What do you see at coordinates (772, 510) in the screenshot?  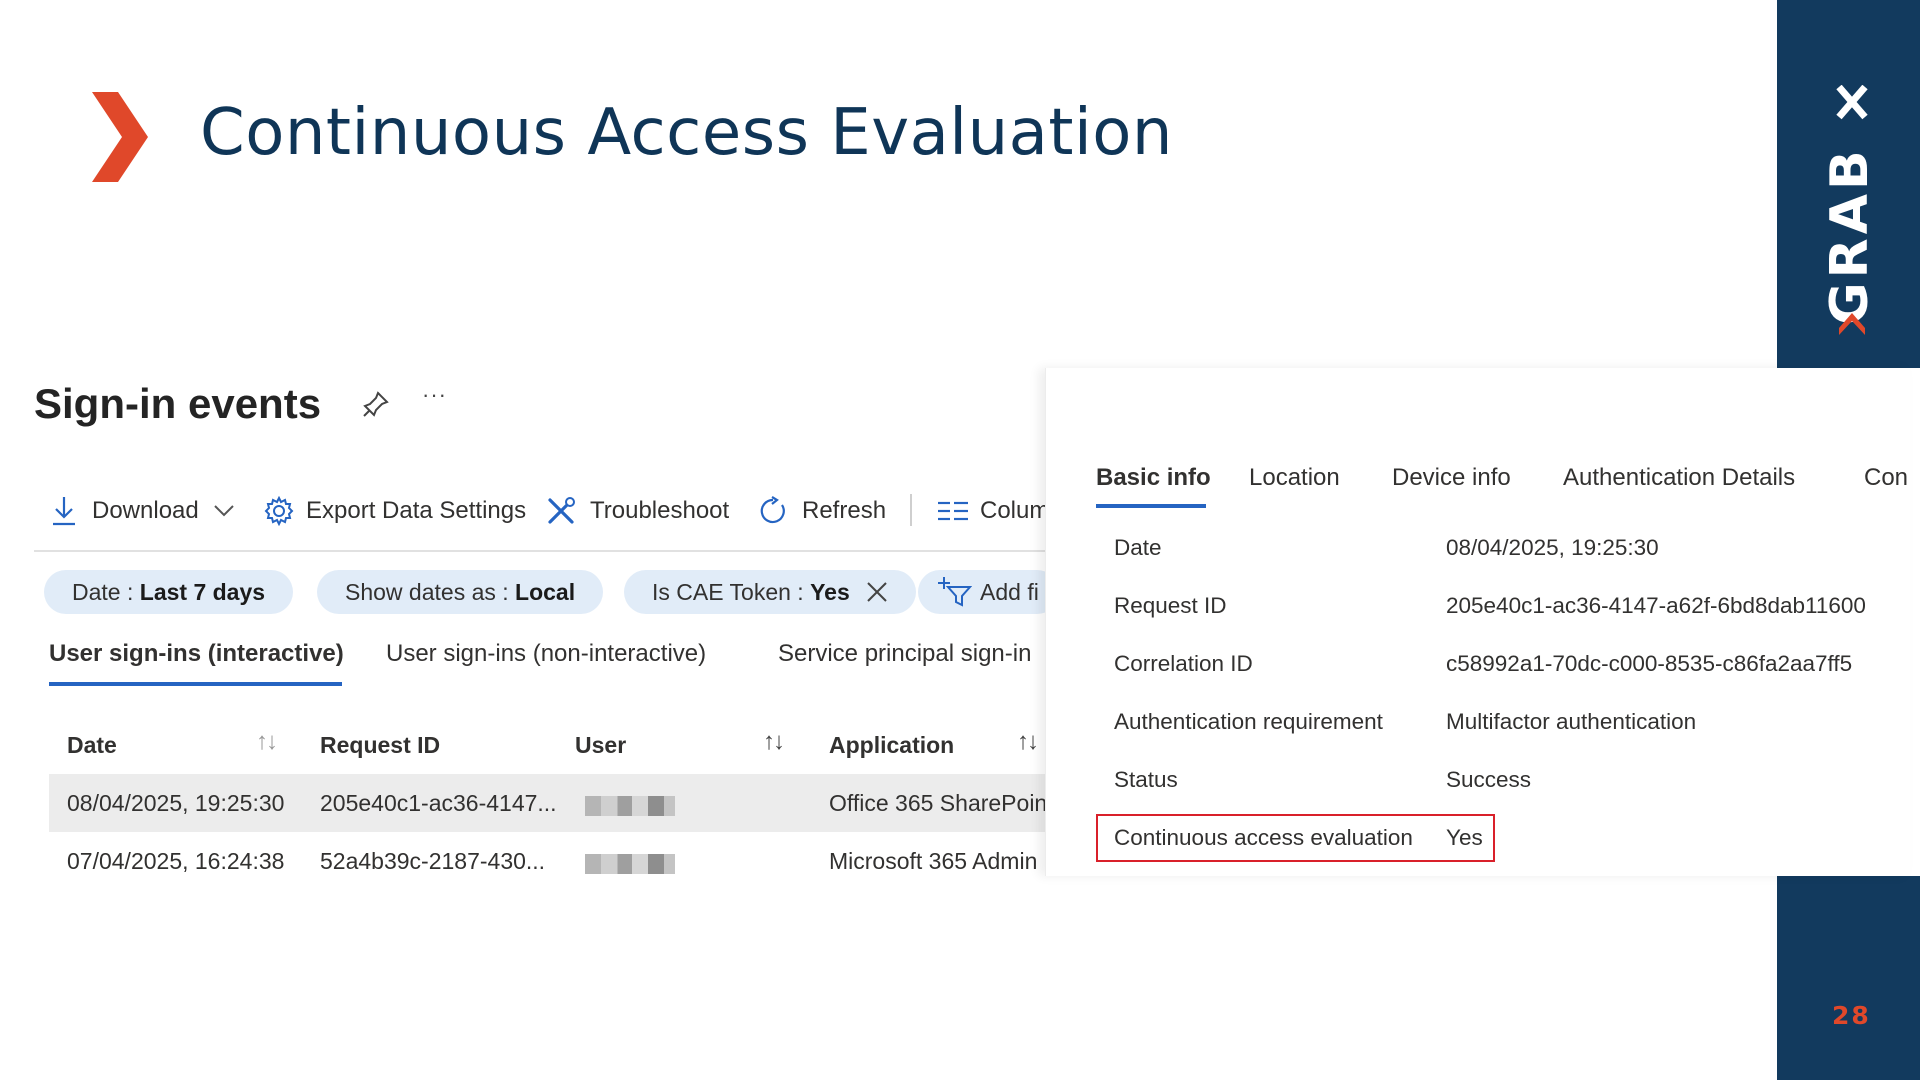 I see `refresh-icon` at bounding box center [772, 510].